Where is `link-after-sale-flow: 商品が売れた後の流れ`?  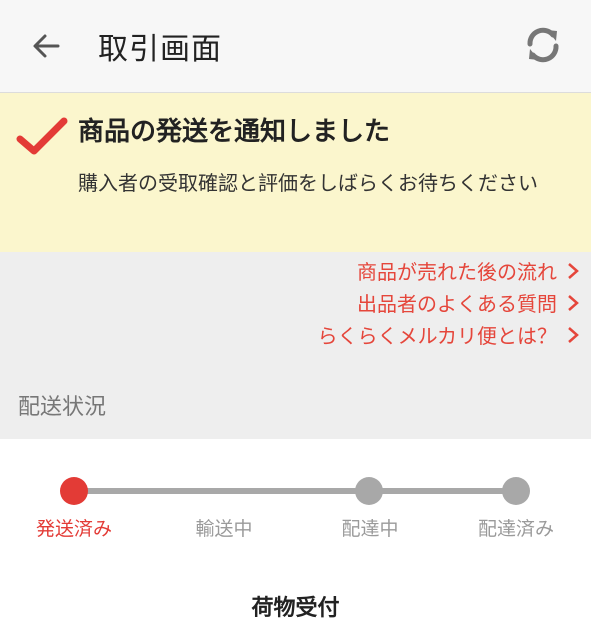 link-after-sale-flow: 商品が売れた後の流れ is located at coordinates (468, 270).